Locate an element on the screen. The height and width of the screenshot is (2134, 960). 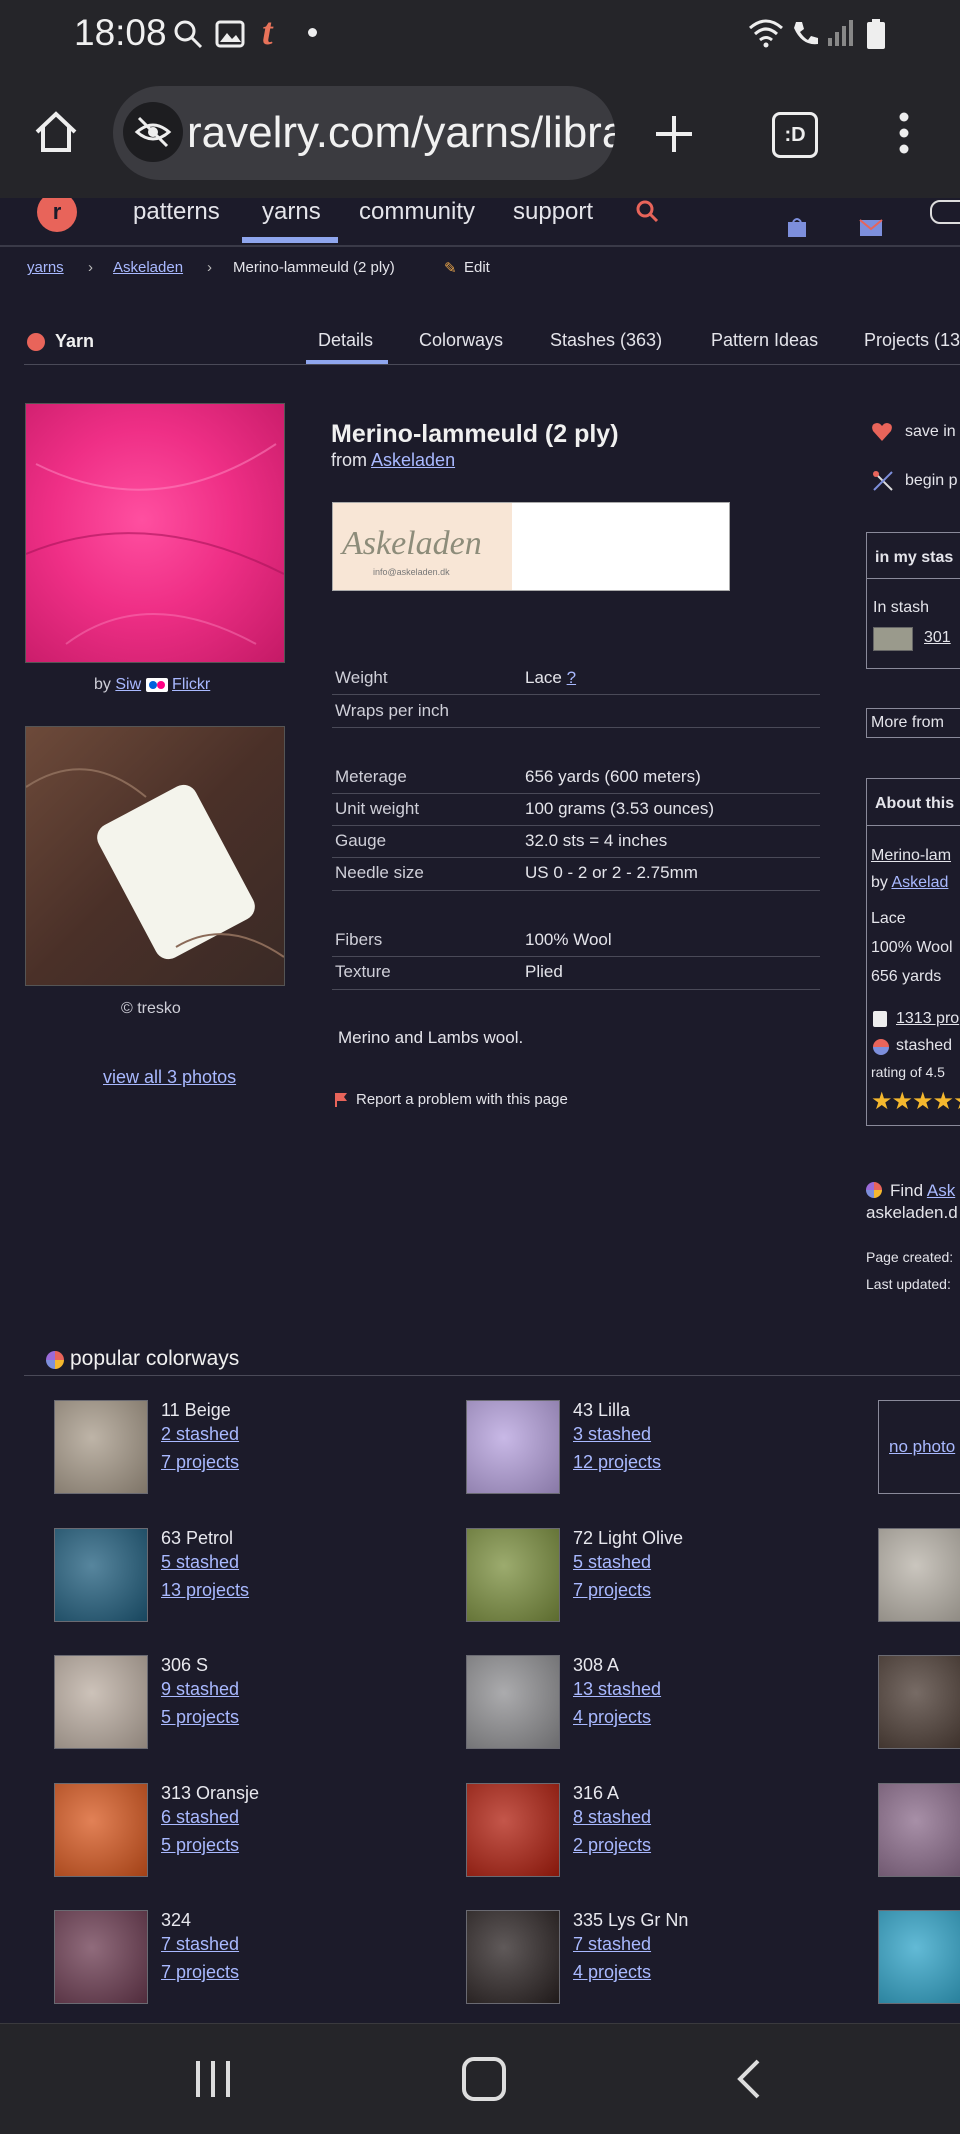
tab-pattern-ideas: Pattern Ideas is located at coordinates (764, 340).